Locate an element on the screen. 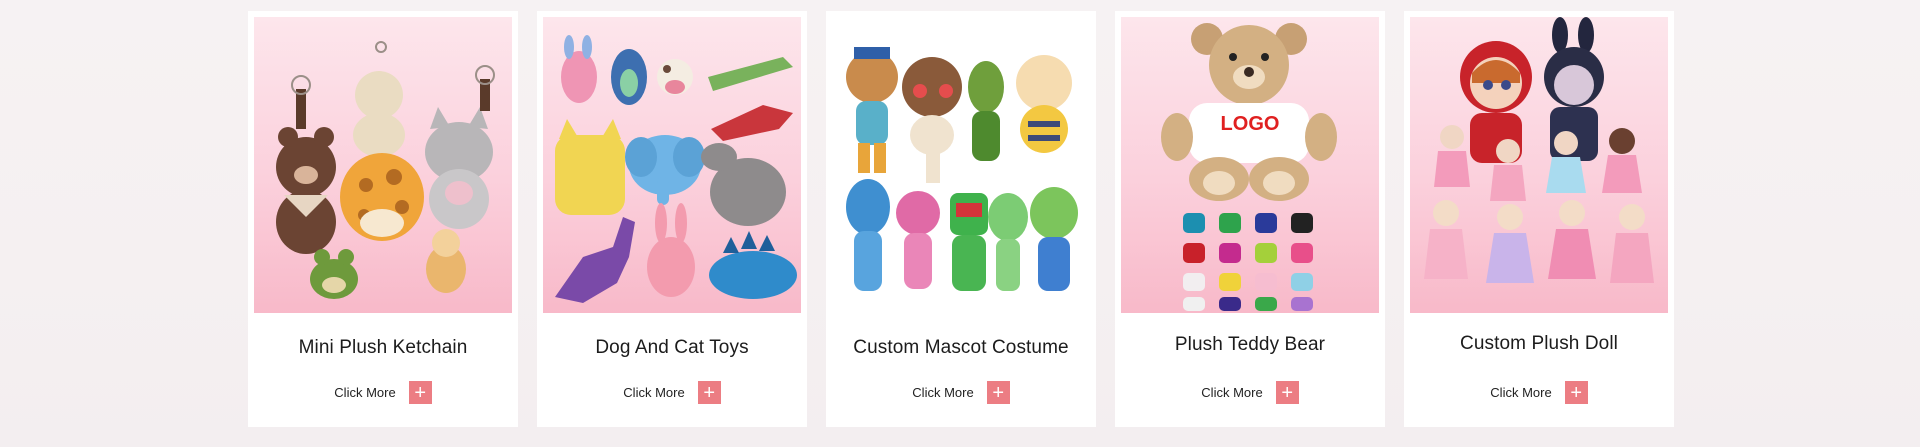 Image resolution: width=1920 pixels, height=447 pixels. teddy-bear-image: LOGO is located at coordinates (1250, 165).